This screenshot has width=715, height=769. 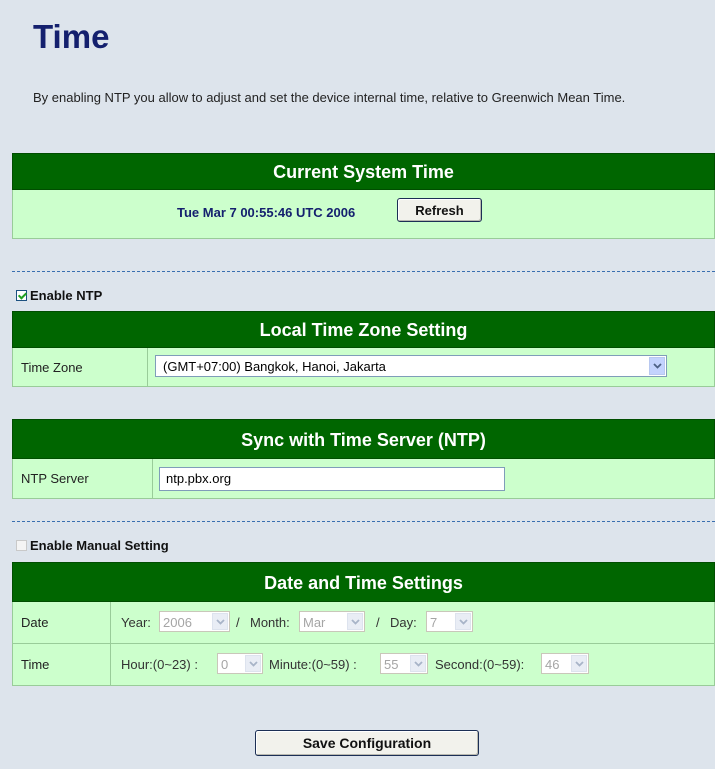 I want to click on day-label: Day:, so click(x=403, y=622).